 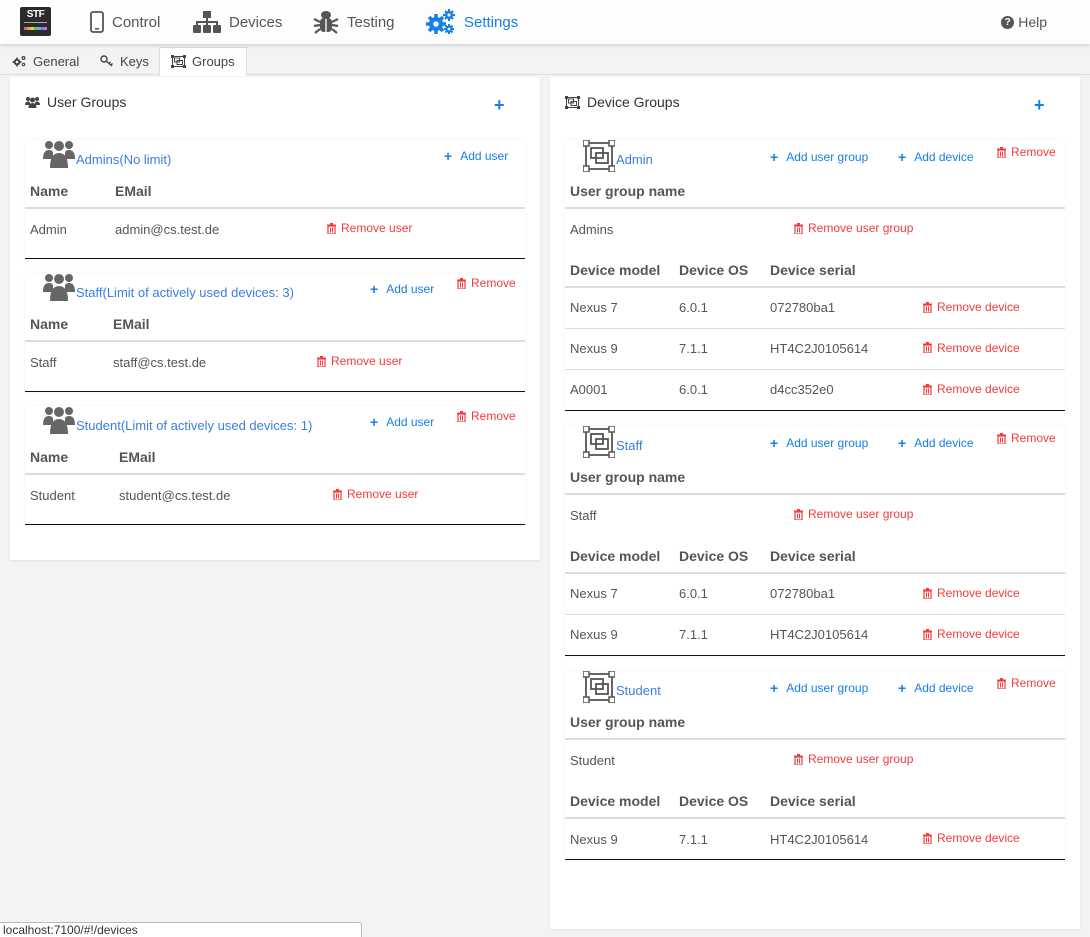 What do you see at coordinates (724, 804) in the screenshot?
I see `column-header: Device OS` at bounding box center [724, 804].